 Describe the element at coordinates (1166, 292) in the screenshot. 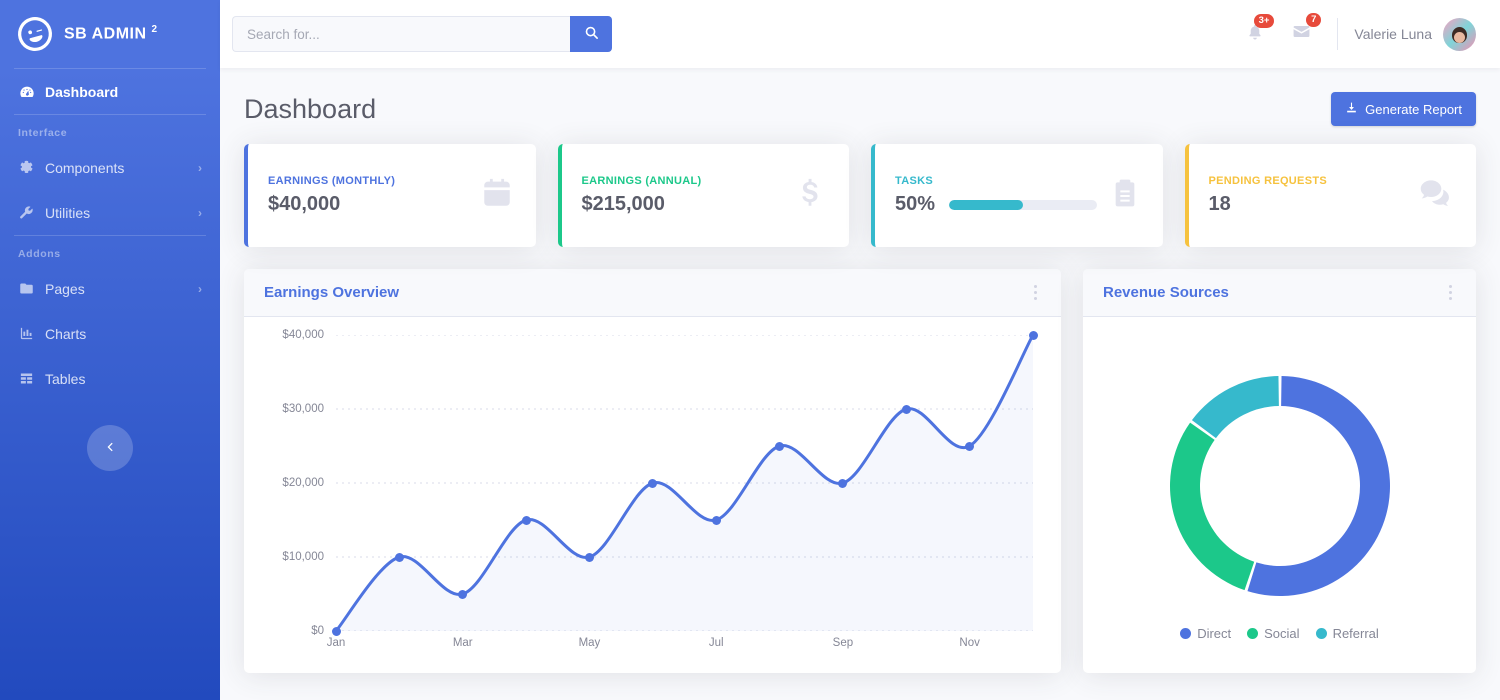

I see `card-title: Revenue Sources` at that location.